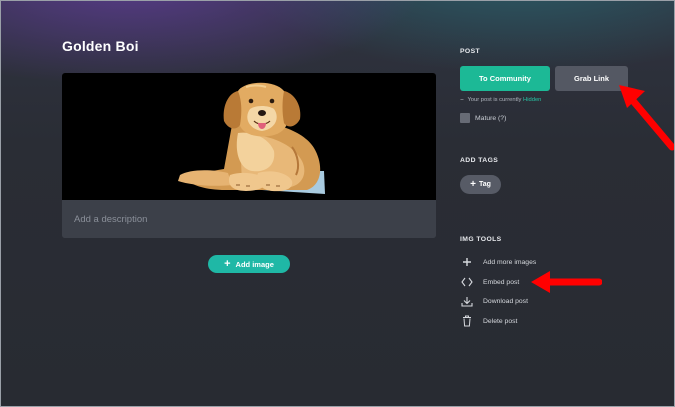  I want to click on grab-link-button: Grab Link, so click(591, 78).